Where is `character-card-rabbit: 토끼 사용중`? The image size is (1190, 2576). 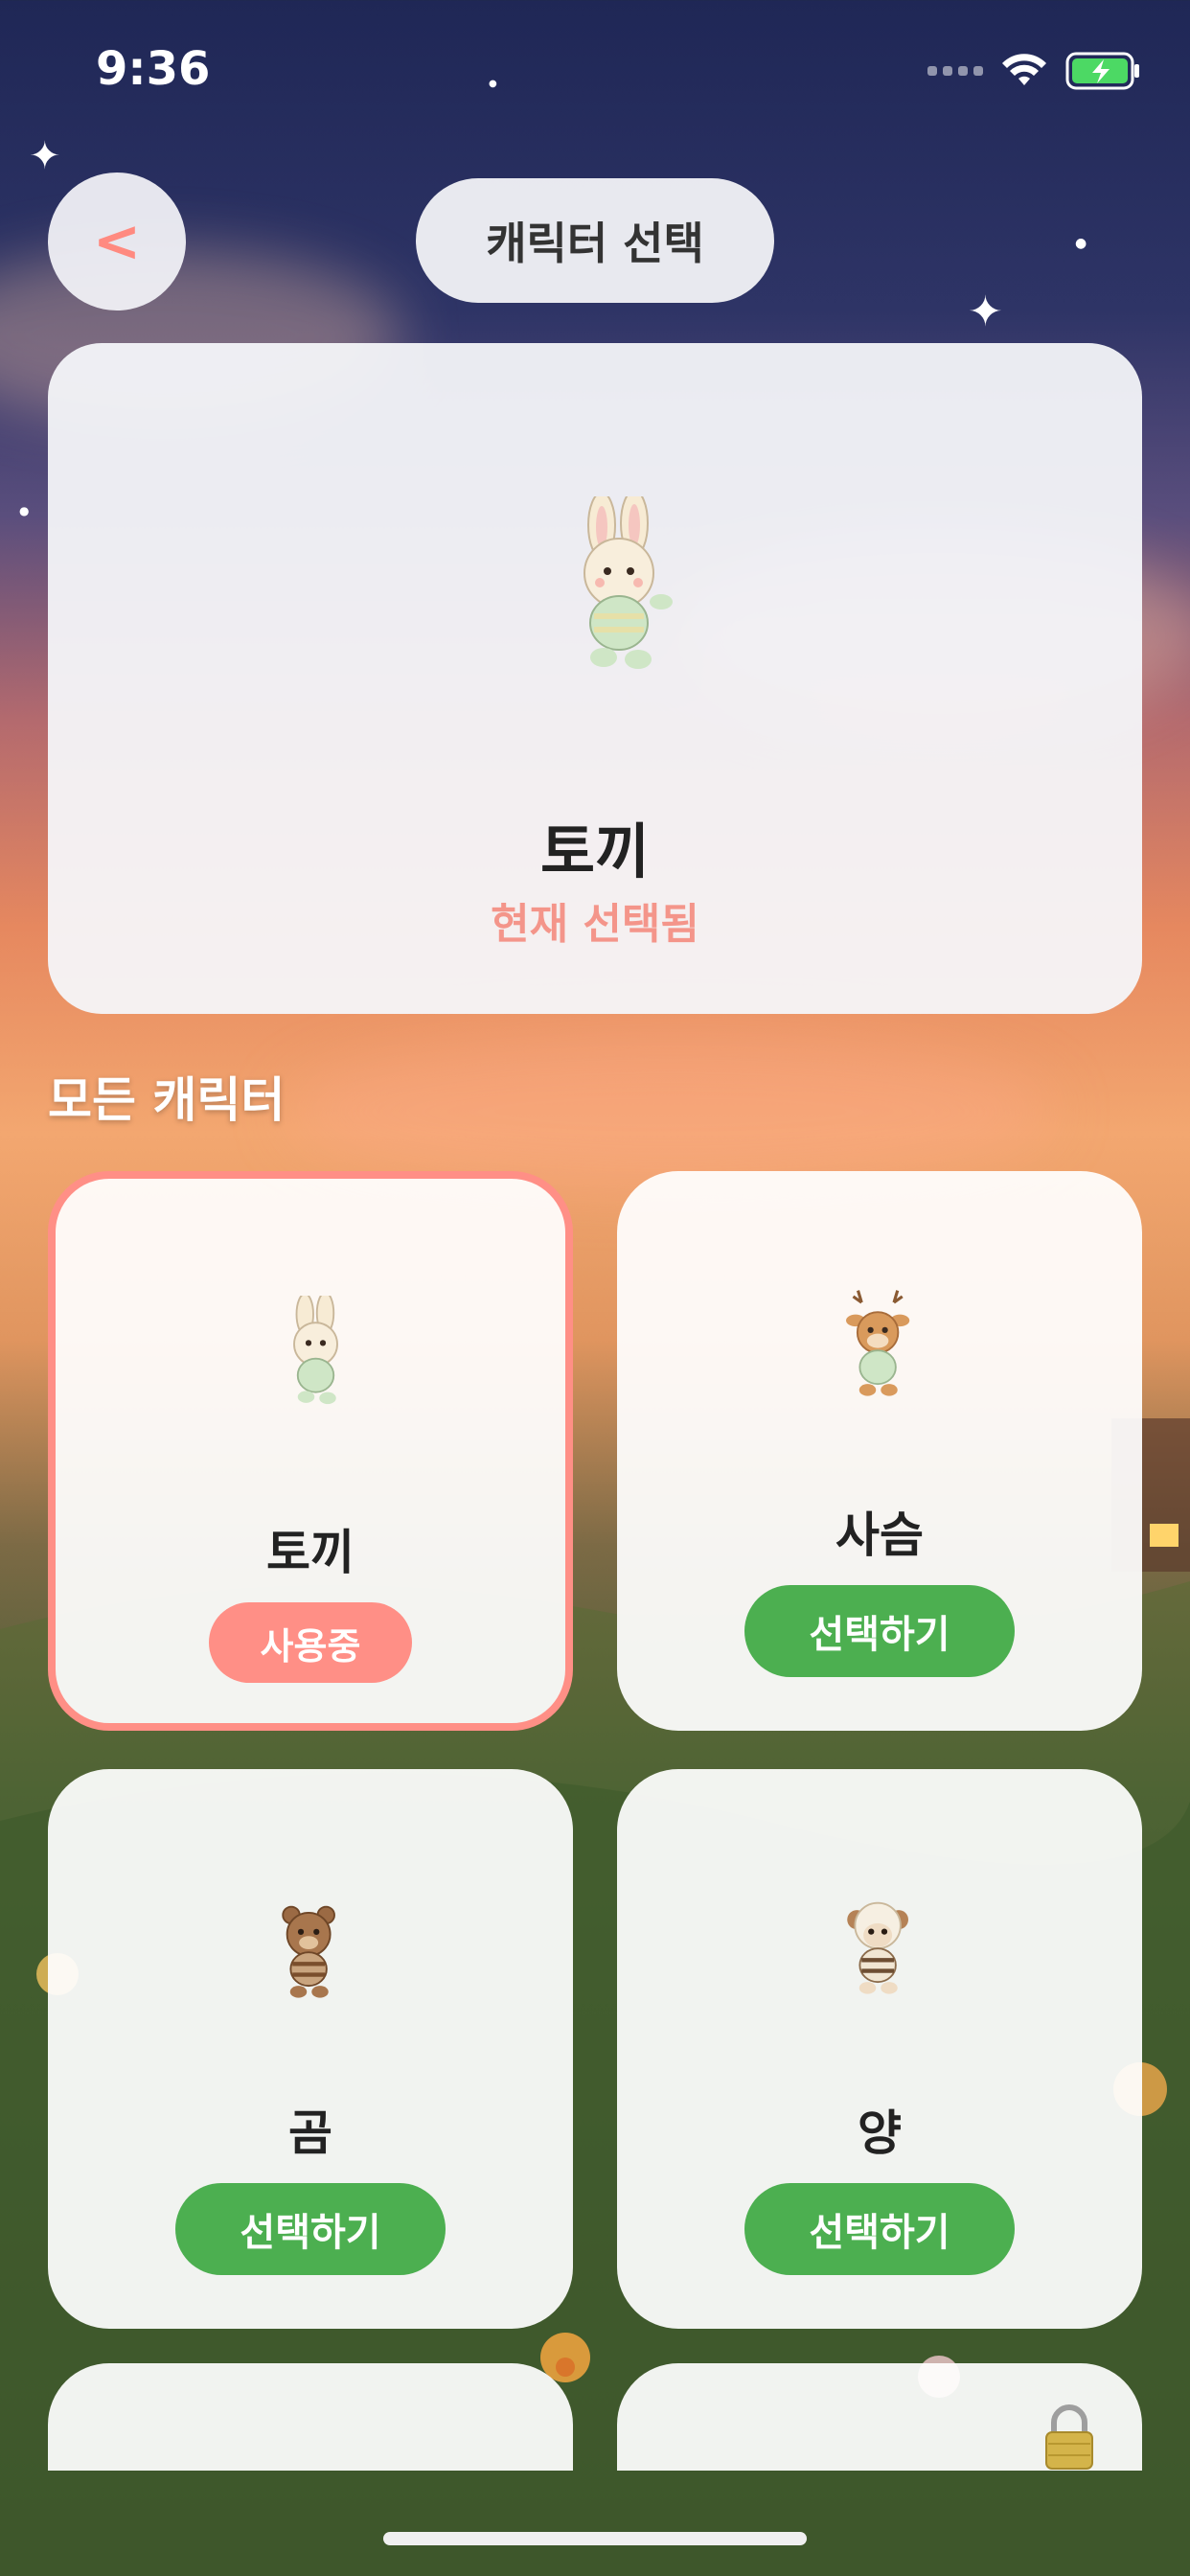 character-card-rabbit: 토끼 사용중 is located at coordinates (311, 1451).